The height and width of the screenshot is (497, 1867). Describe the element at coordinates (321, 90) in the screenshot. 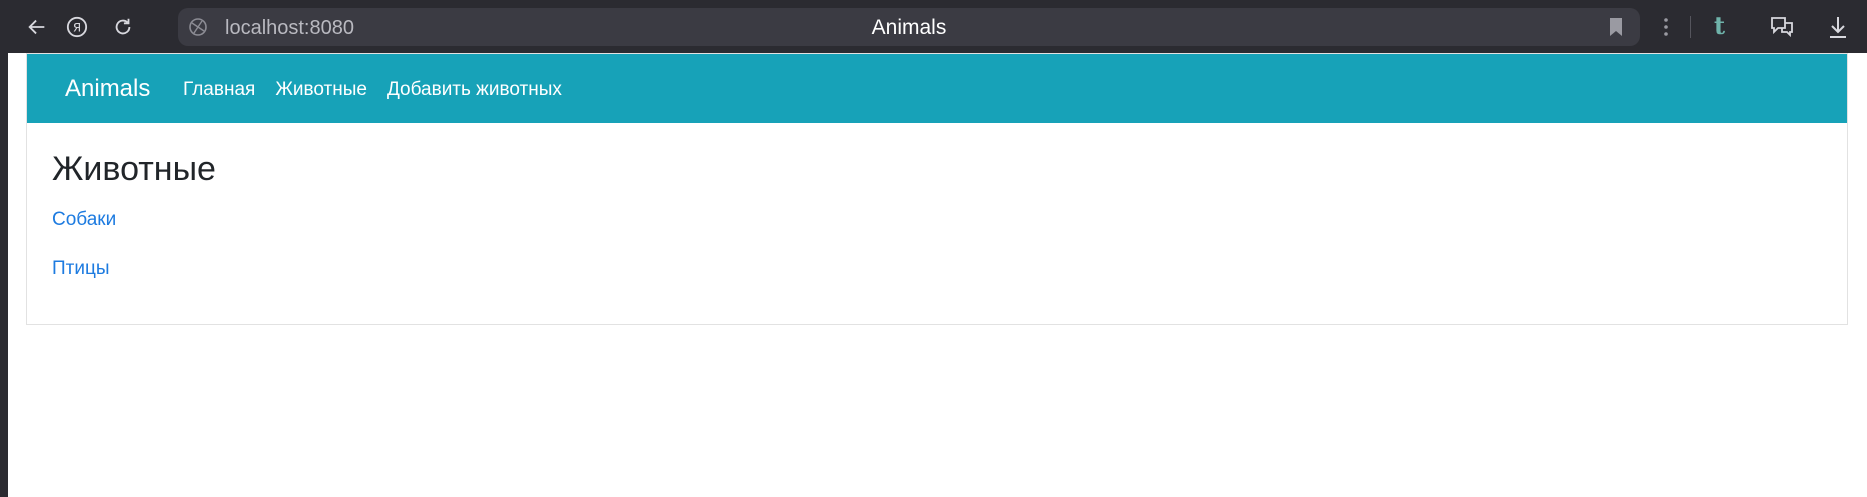

I see `nav-link-animals: Животные` at that location.